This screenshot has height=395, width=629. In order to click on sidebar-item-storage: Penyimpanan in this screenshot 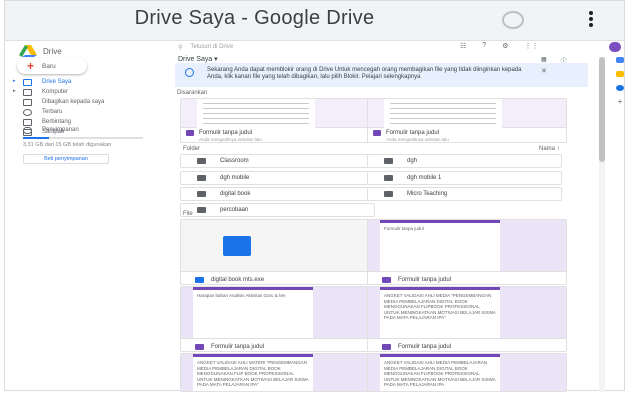, I will do `click(86, 130)`.